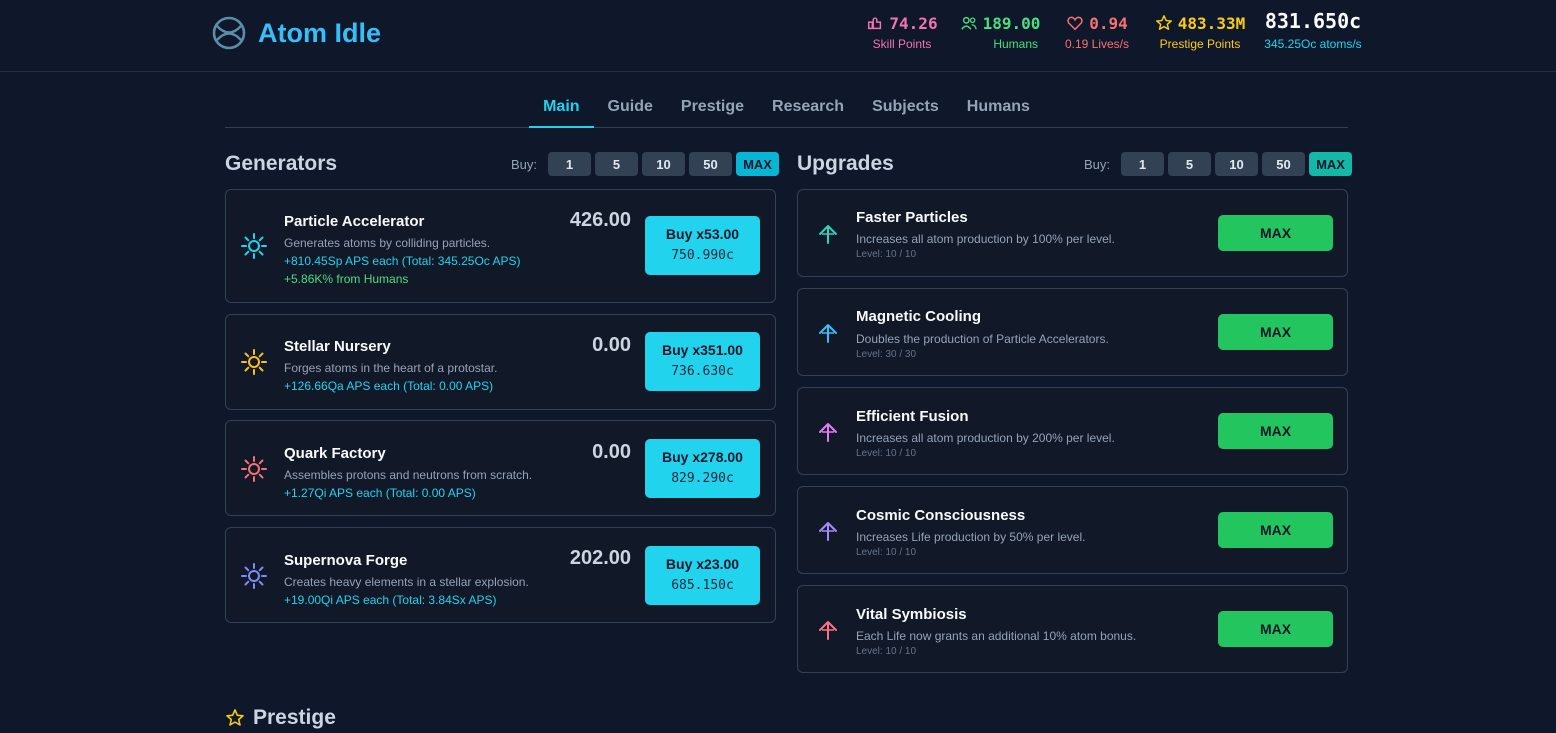  I want to click on buy-supernova-forge-button: Buy x23.00 685.150c, so click(702, 575).